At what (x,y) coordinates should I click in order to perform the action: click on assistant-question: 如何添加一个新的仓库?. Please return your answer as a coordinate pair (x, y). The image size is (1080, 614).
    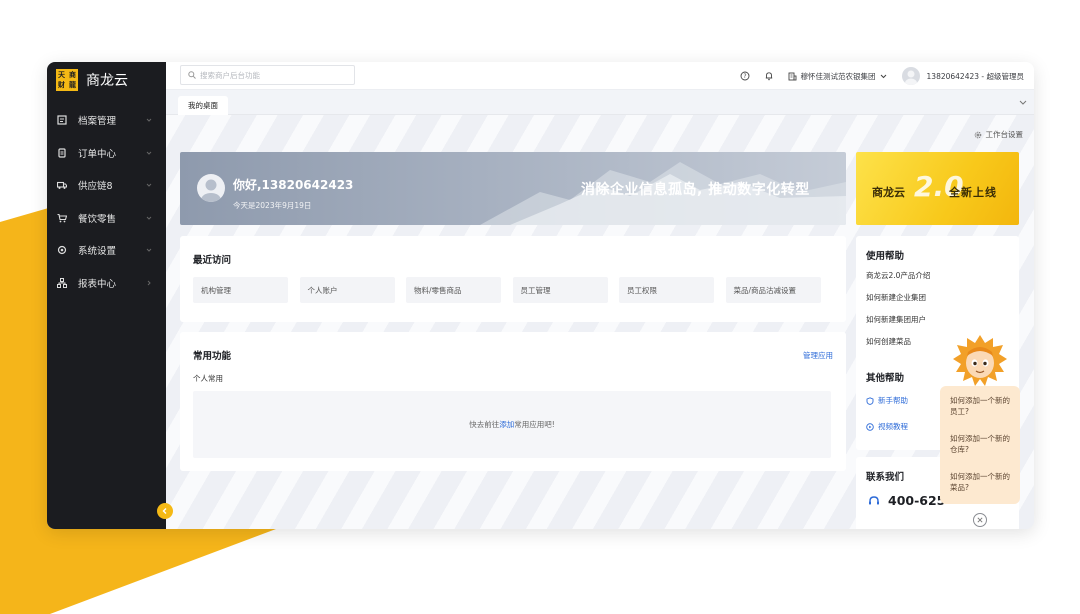
    Looking at the image, I should click on (982, 444).